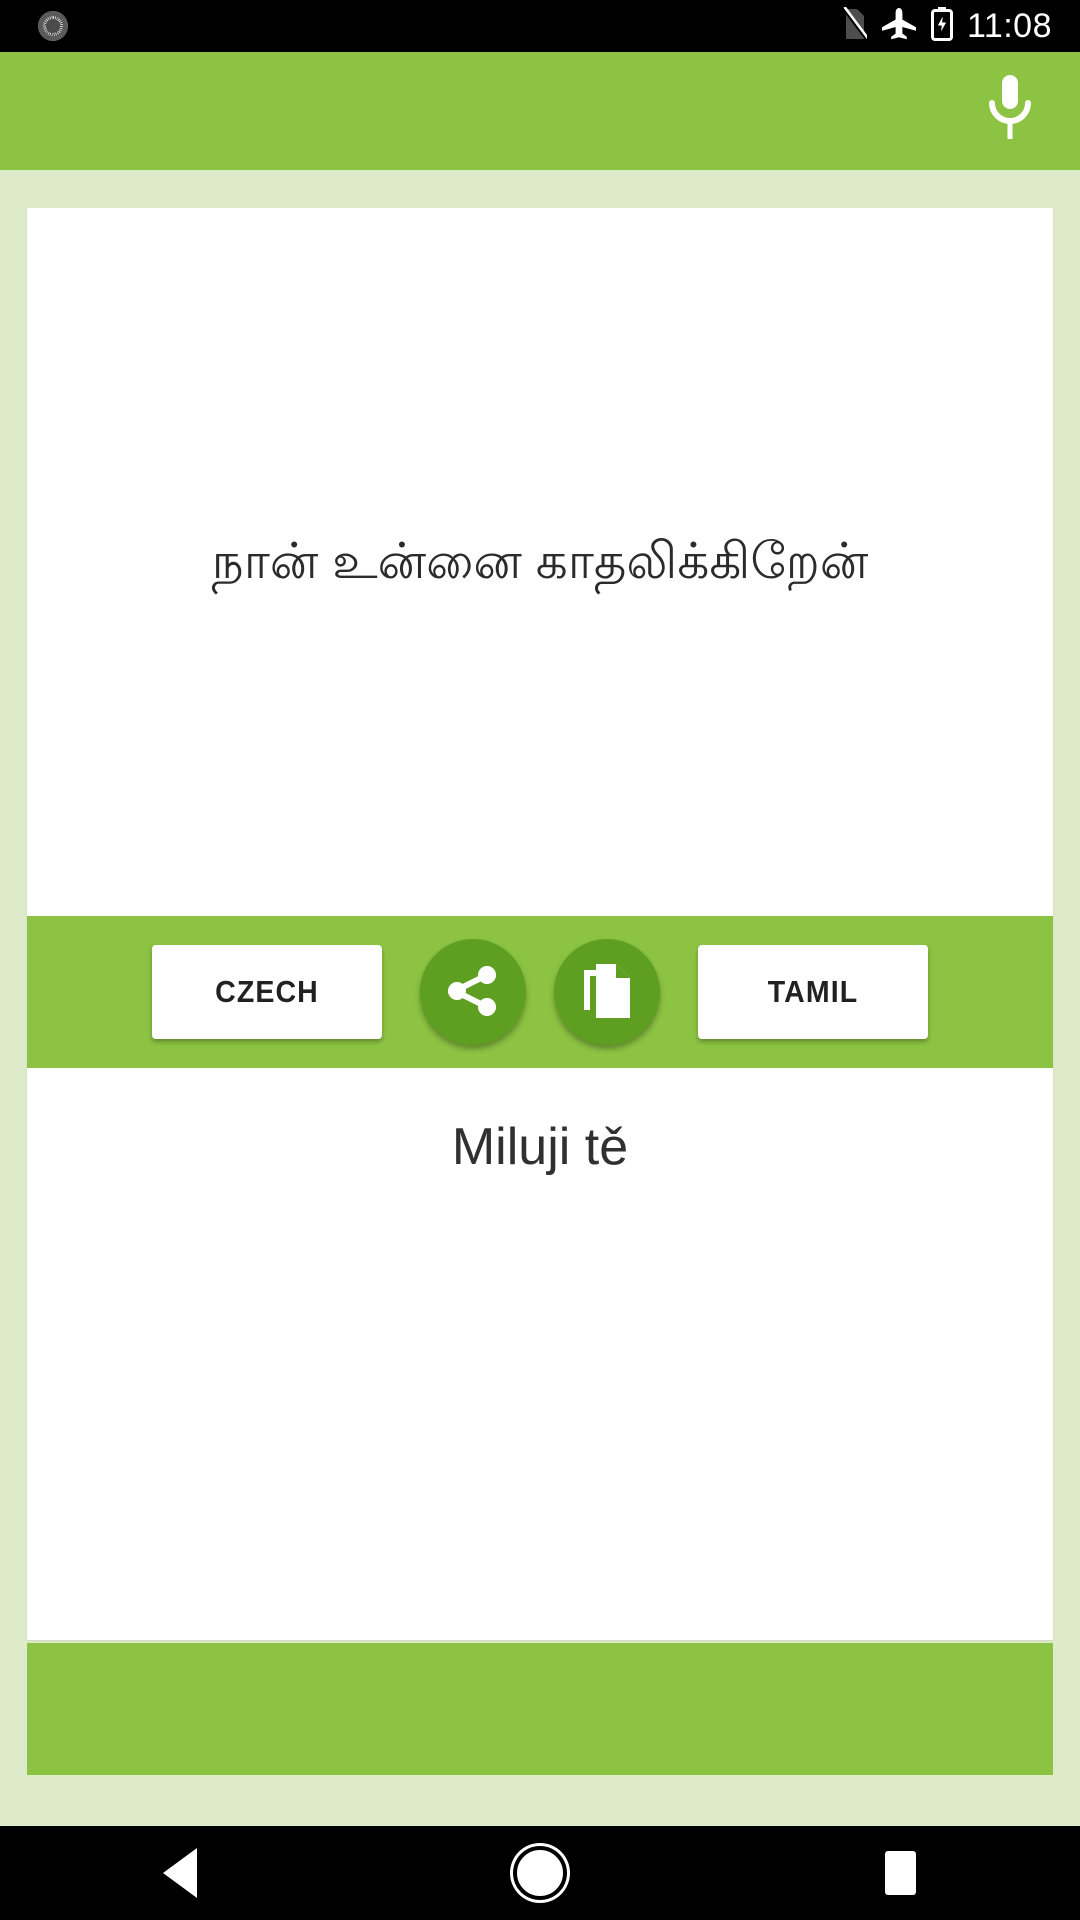 Image resolution: width=1080 pixels, height=1920 pixels. I want to click on target-language-button: TAMIL, so click(813, 992).